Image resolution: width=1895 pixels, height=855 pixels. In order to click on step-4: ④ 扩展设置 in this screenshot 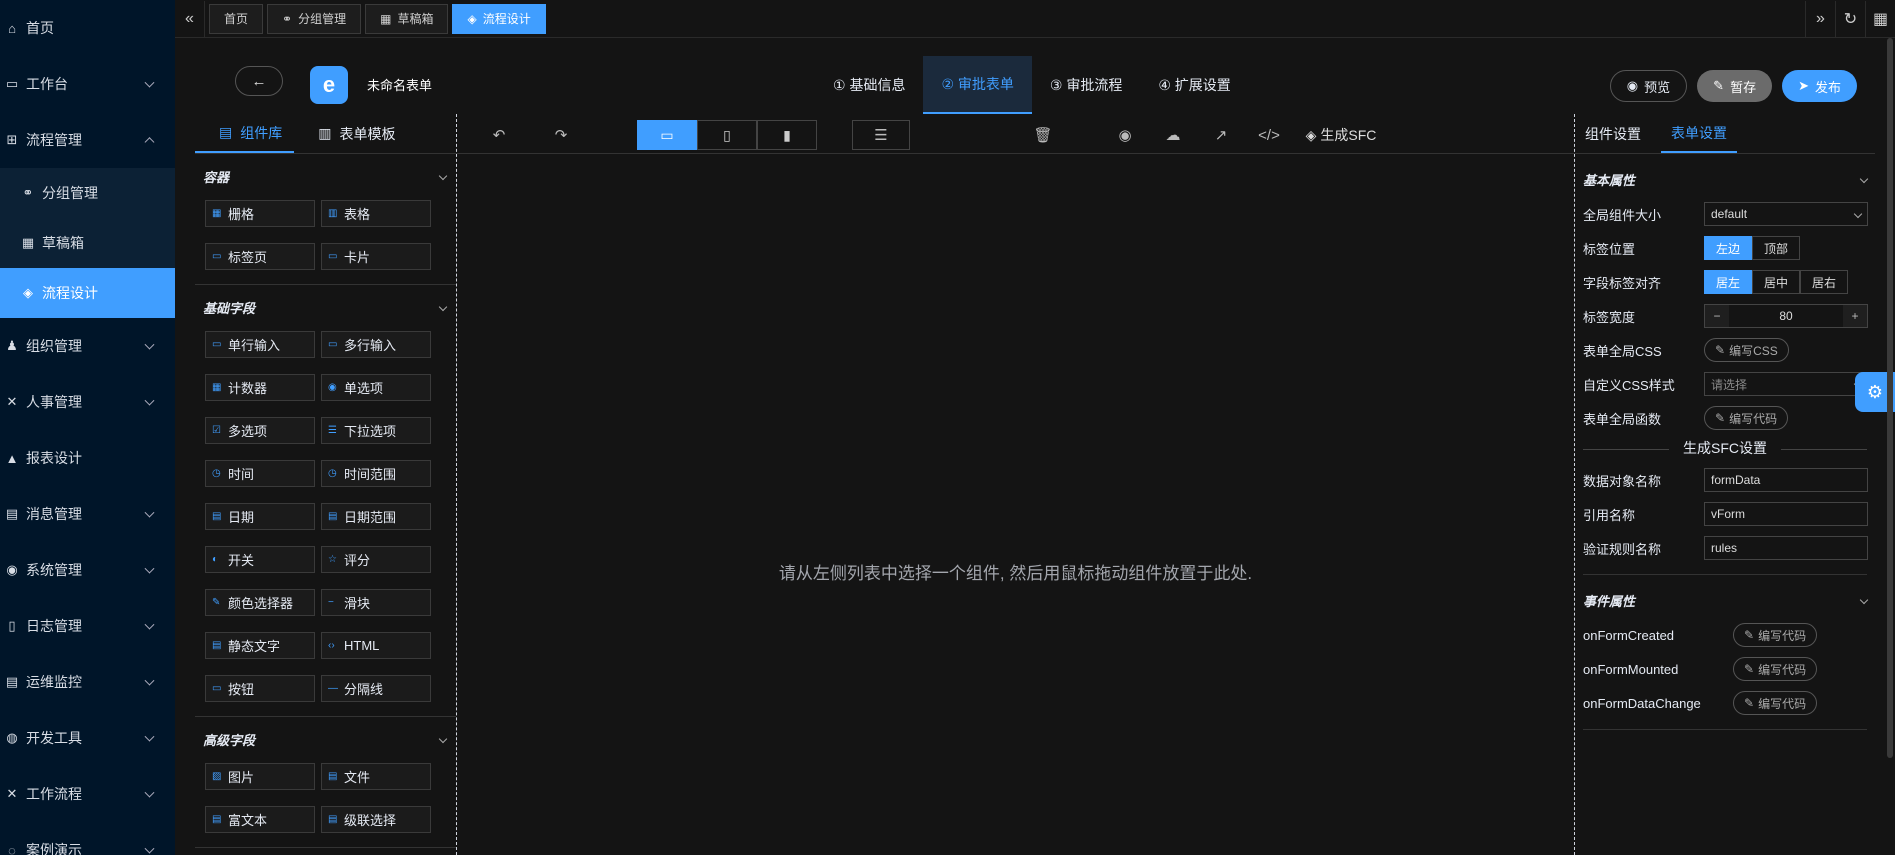, I will do `click(1194, 85)`.